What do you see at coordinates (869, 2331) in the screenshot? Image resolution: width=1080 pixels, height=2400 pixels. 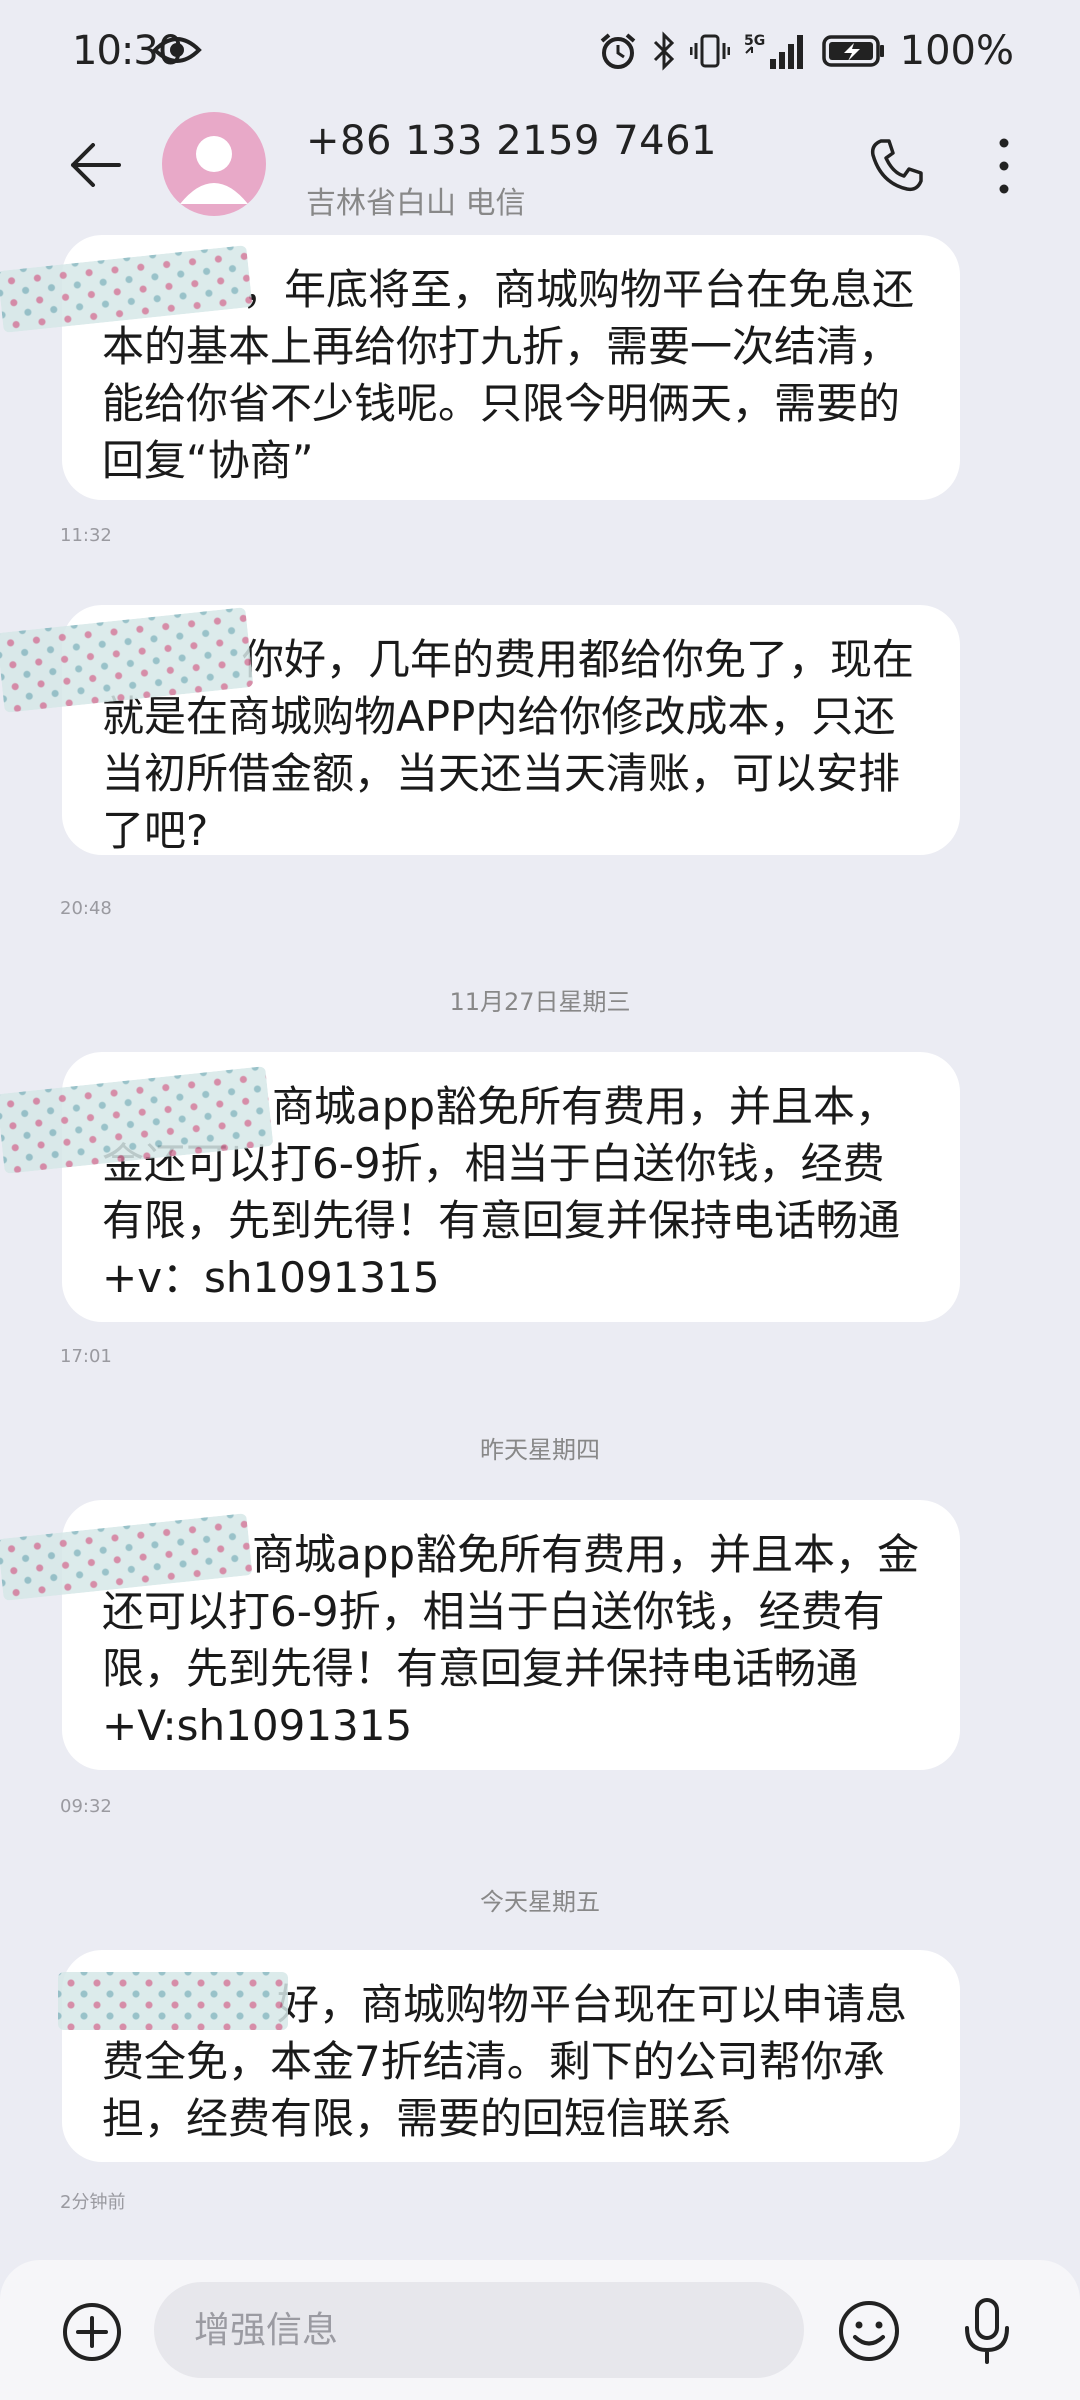 I see `emoji-icon` at bounding box center [869, 2331].